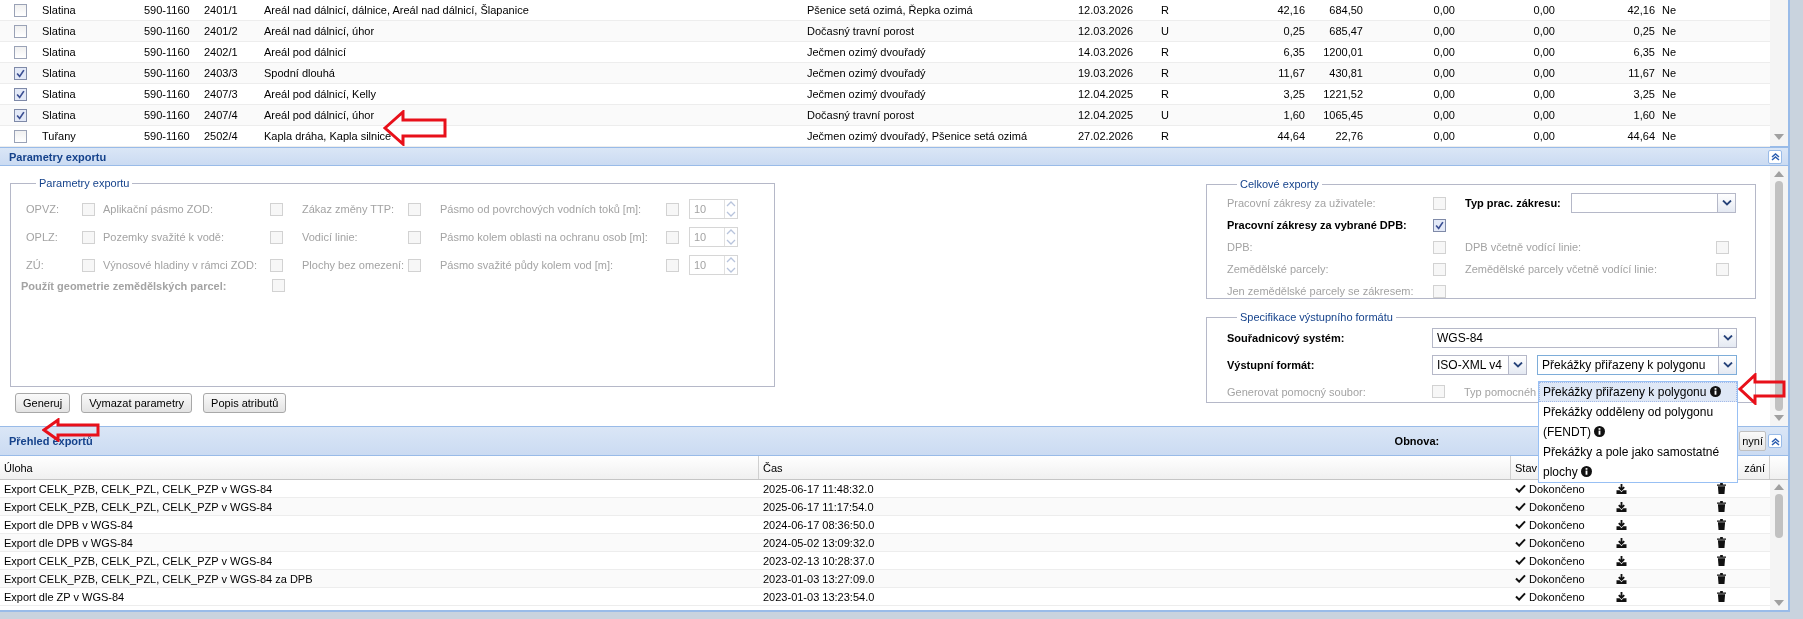  What do you see at coordinates (544, 237) in the screenshot?
I see `option-label: Pásmo kolem oblasti na ochranu osob [m]:` at bounding box center [544, 237].